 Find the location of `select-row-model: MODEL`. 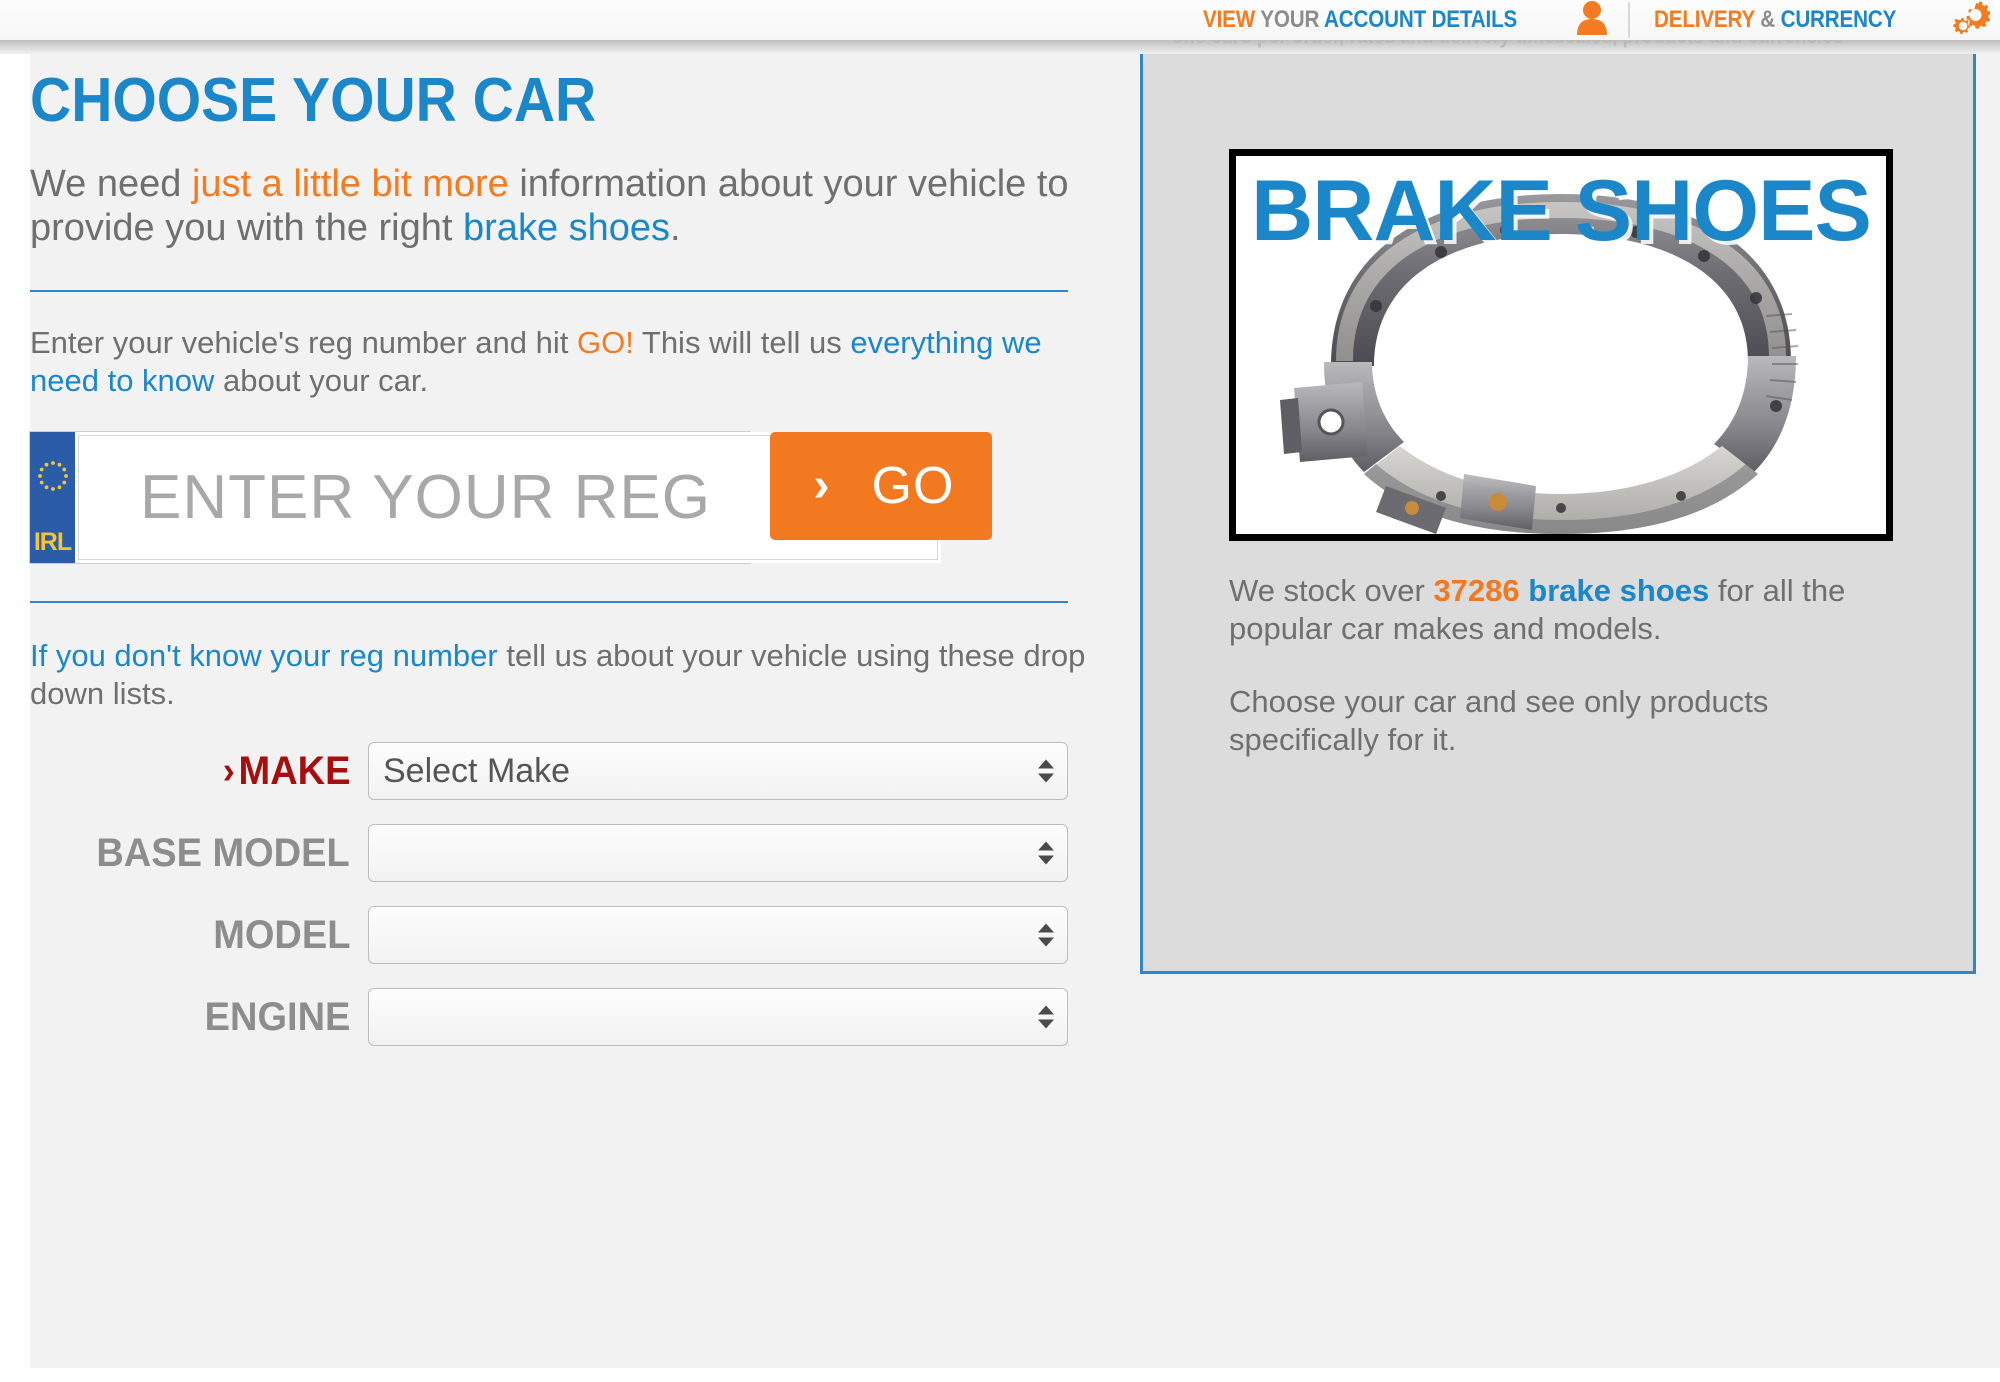

select-row-model: MODEL is located at coordinates (549, 935).